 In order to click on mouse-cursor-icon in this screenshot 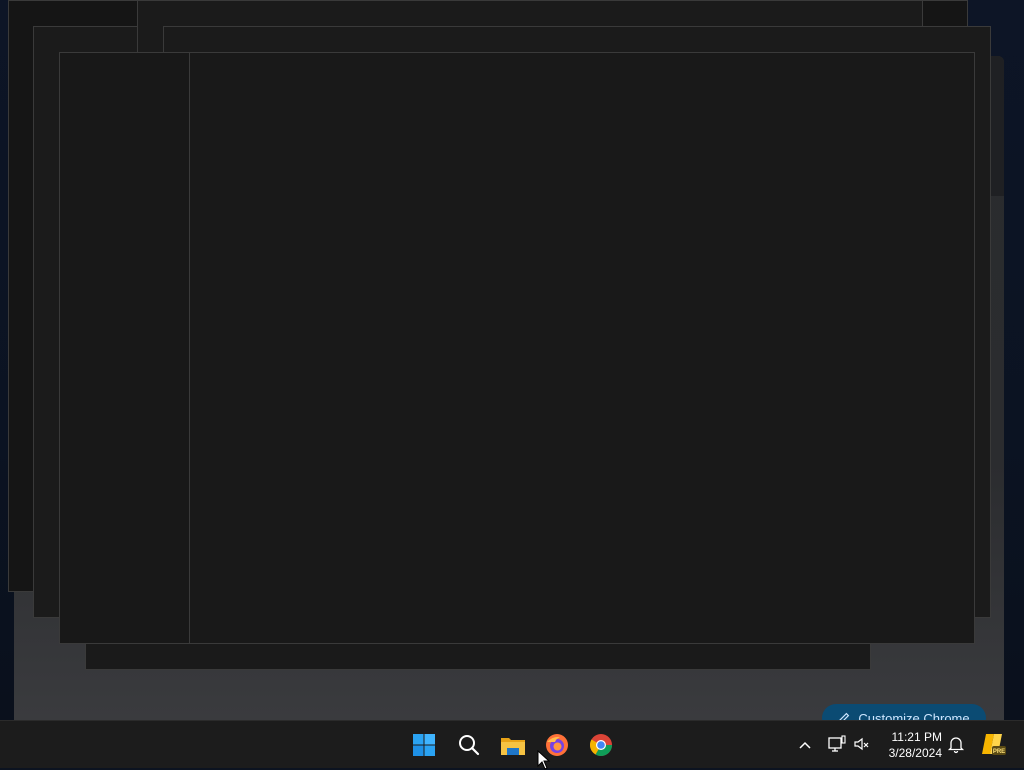, I will do `click(544, 760)`.